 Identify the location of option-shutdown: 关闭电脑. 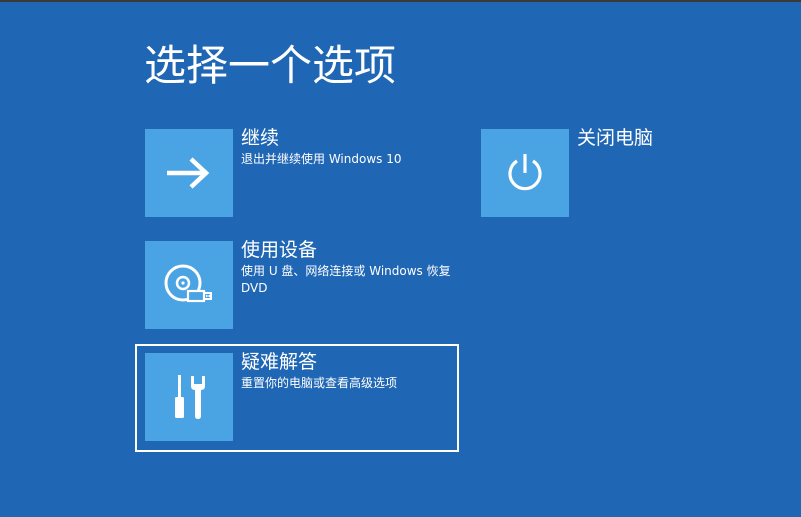
(631, 172).